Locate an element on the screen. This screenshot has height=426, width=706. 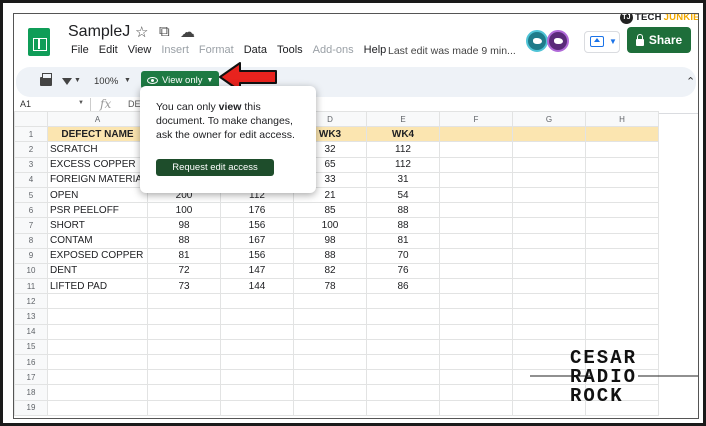
name-box: A1 is located at coordinates (25, 104).